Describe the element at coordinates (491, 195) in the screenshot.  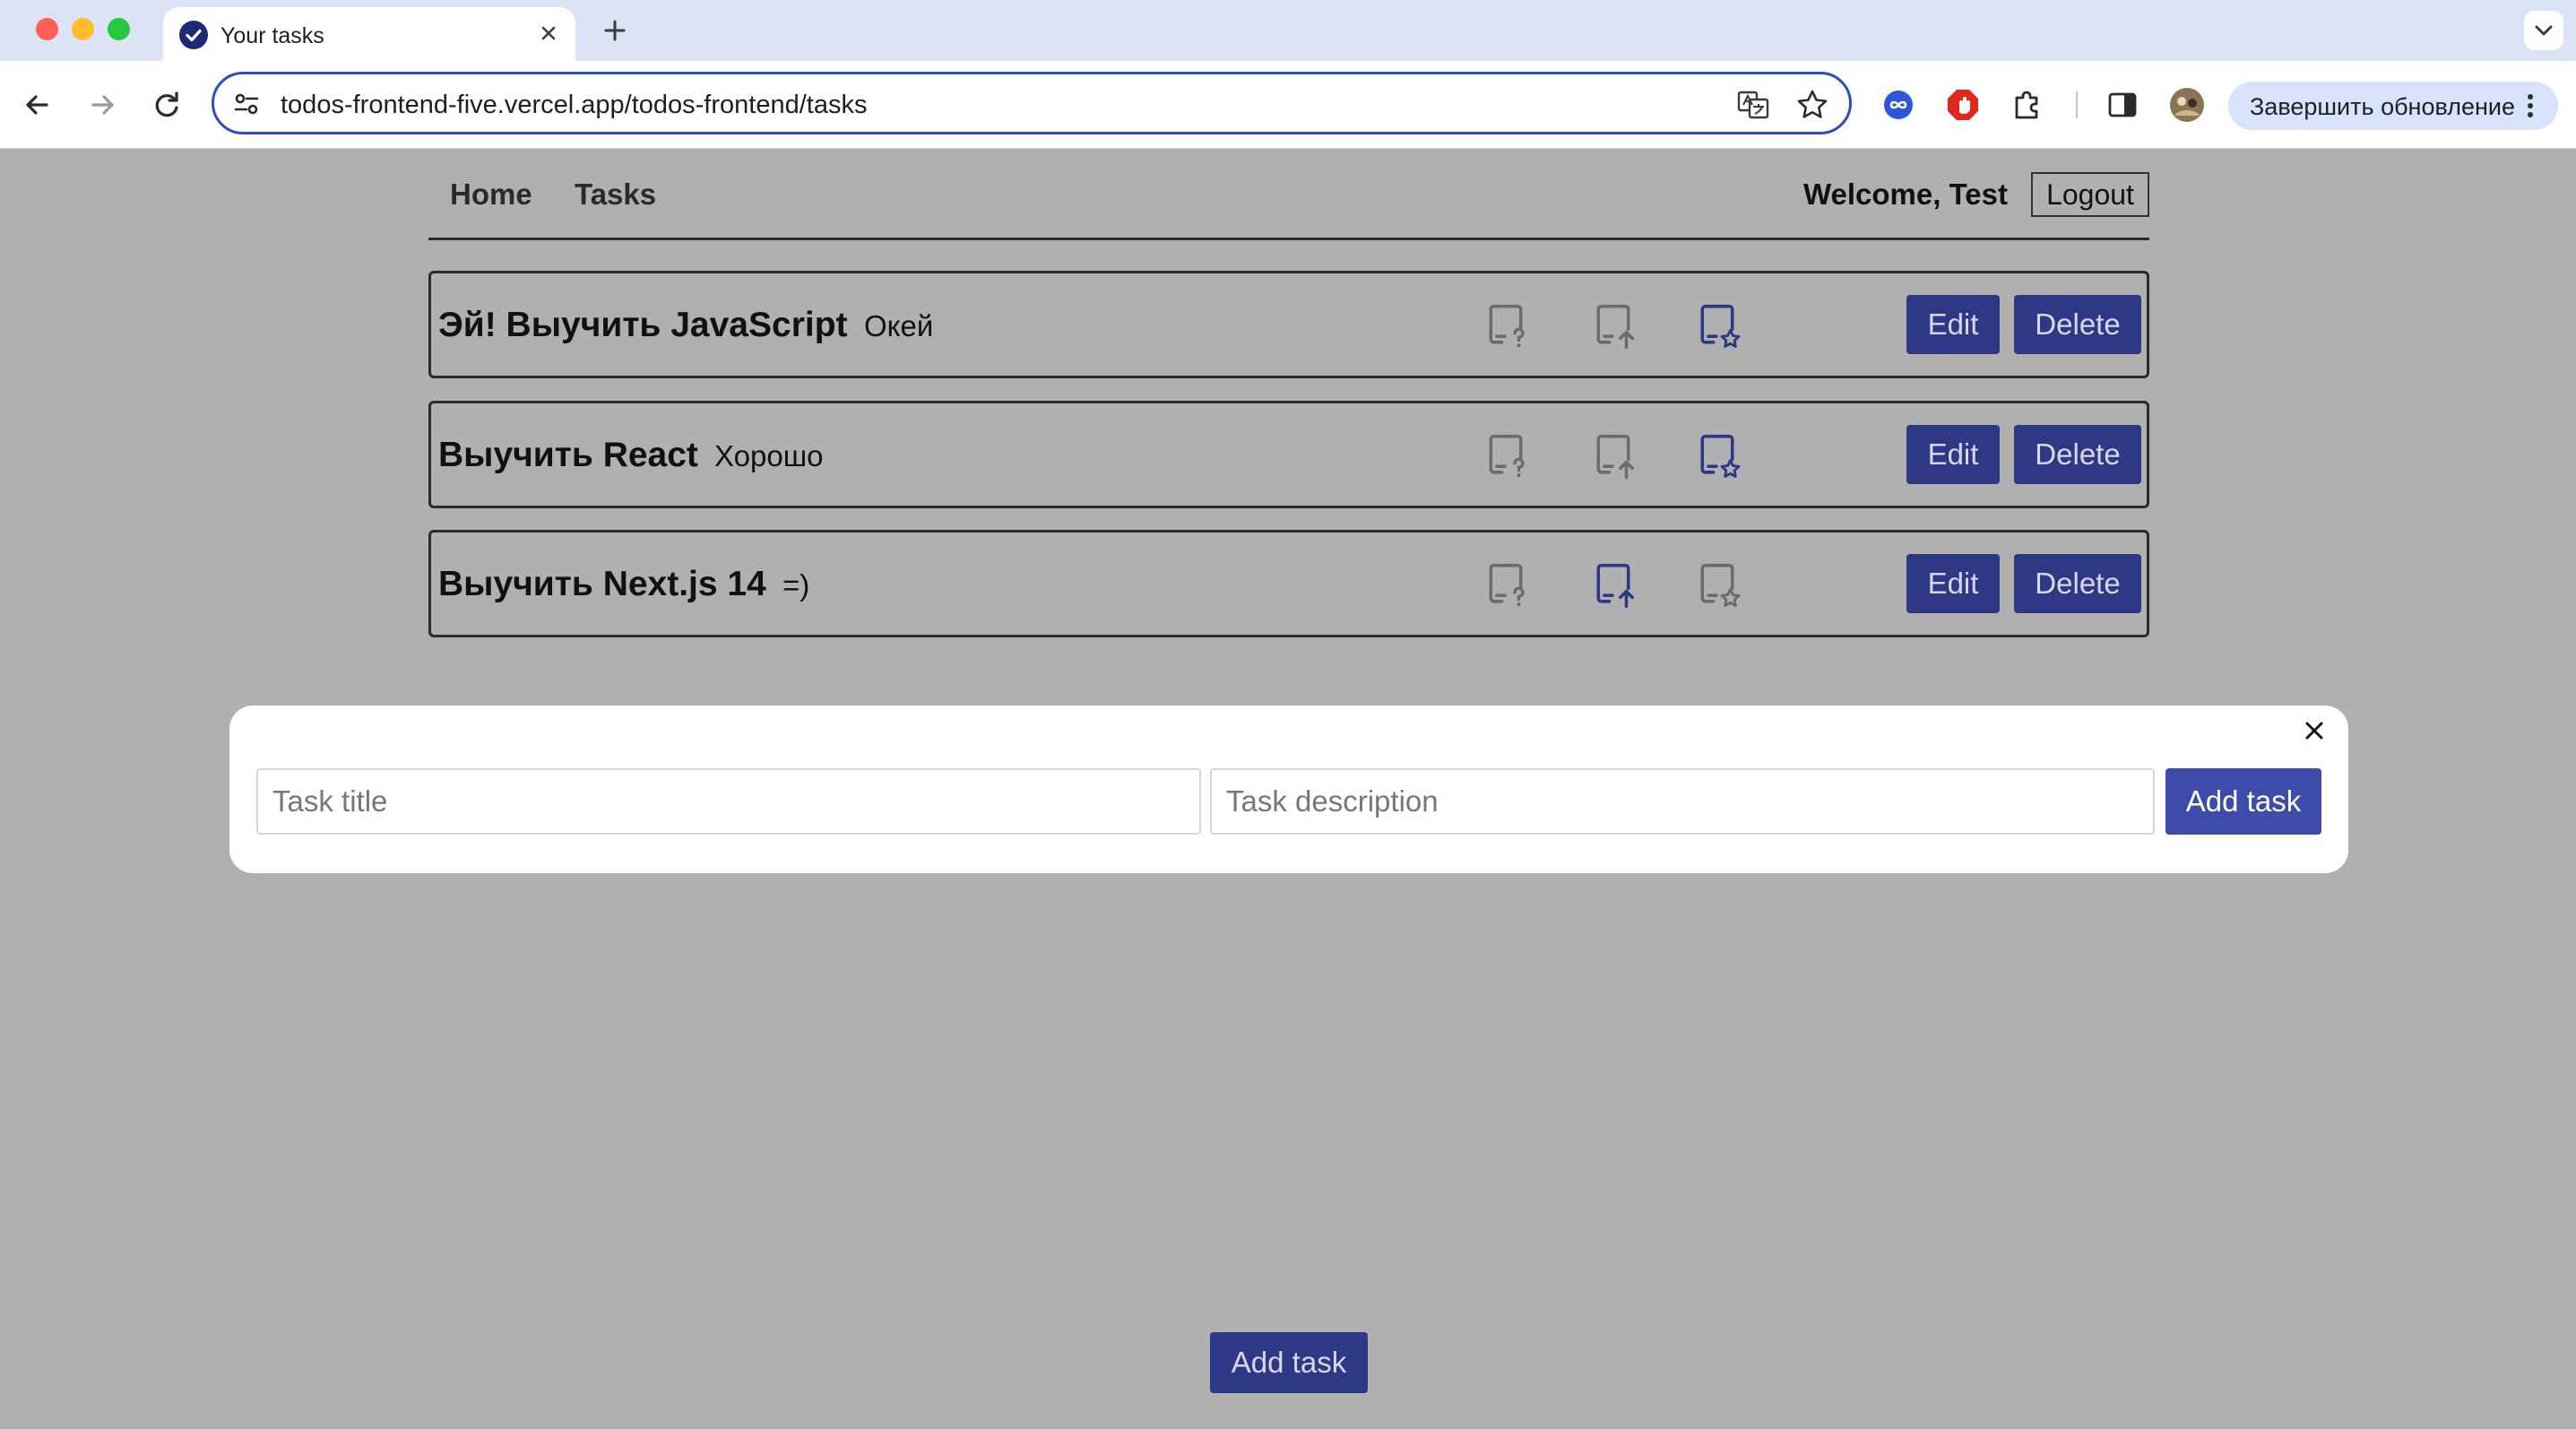
I see `nav-link-home: Home` at that location.